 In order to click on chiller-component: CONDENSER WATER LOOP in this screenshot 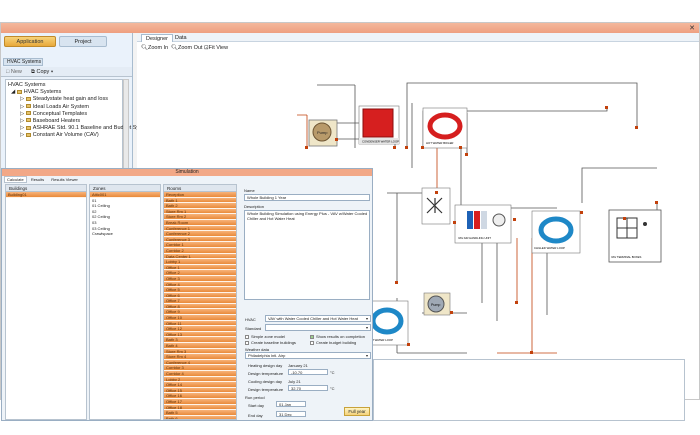, I will do `click(379, 125)`.